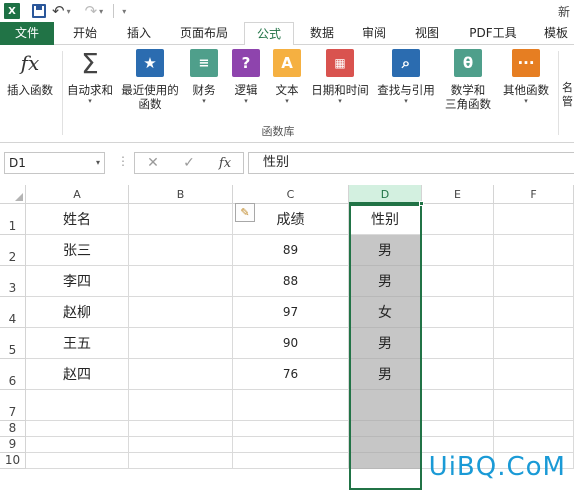 The height and width of the screenshot is (490, 574). I want to click on tab-insert: 插入, so click(139, 33).